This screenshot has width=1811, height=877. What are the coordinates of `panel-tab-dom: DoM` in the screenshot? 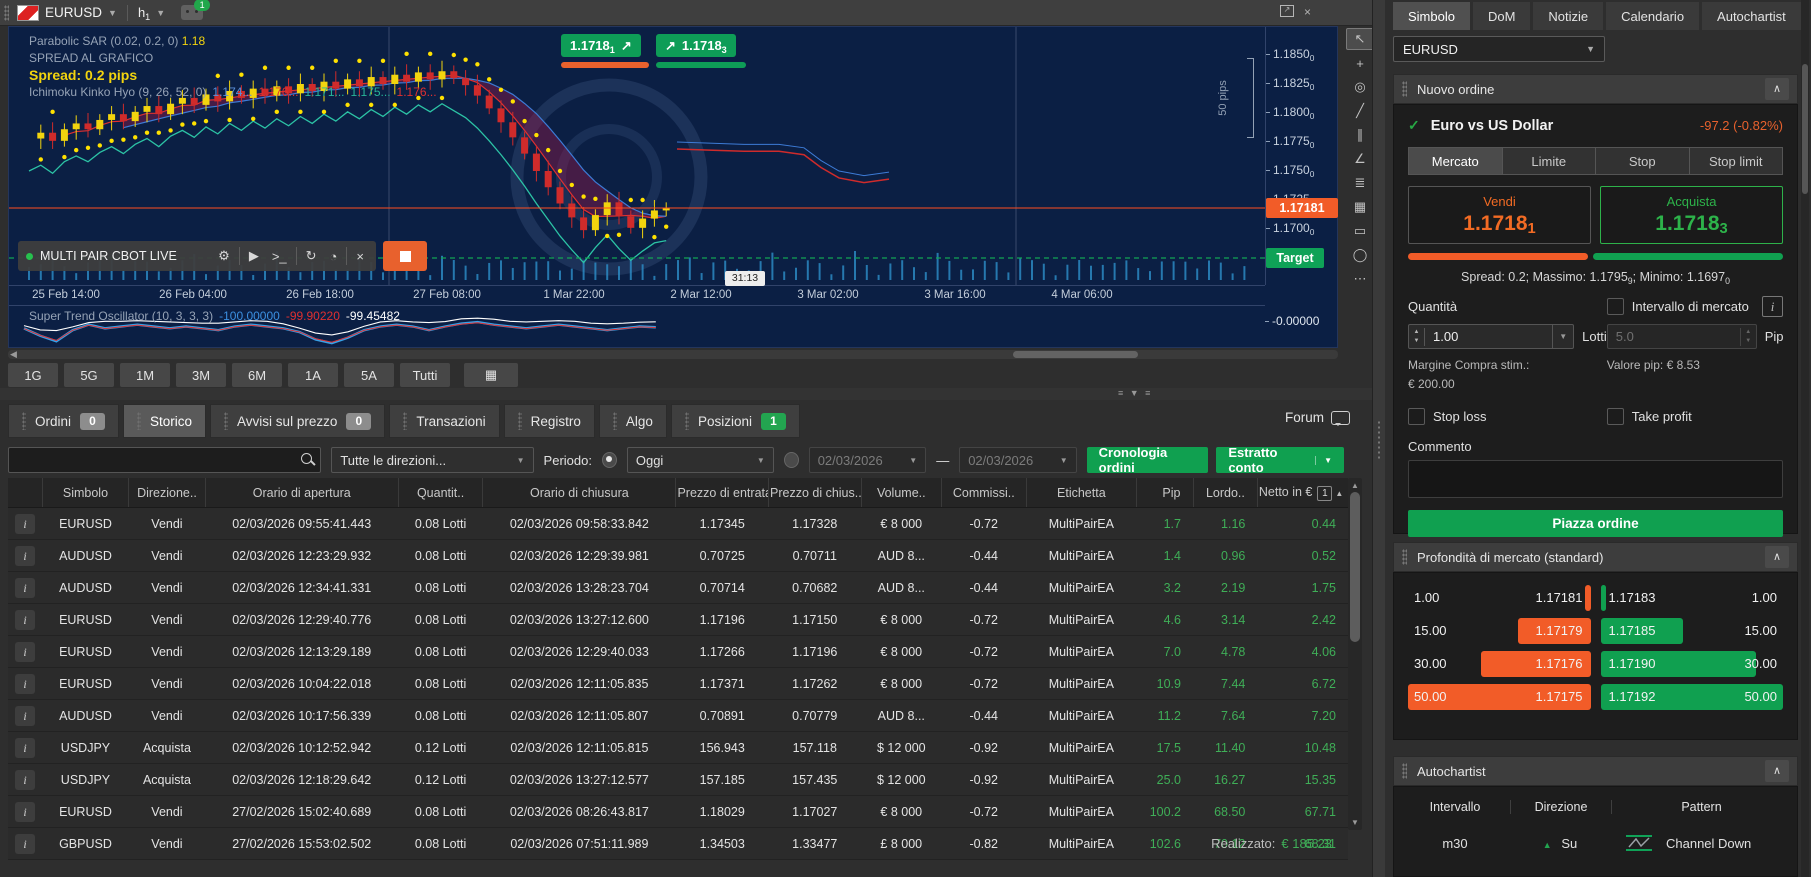 It's located at (1501, 16).